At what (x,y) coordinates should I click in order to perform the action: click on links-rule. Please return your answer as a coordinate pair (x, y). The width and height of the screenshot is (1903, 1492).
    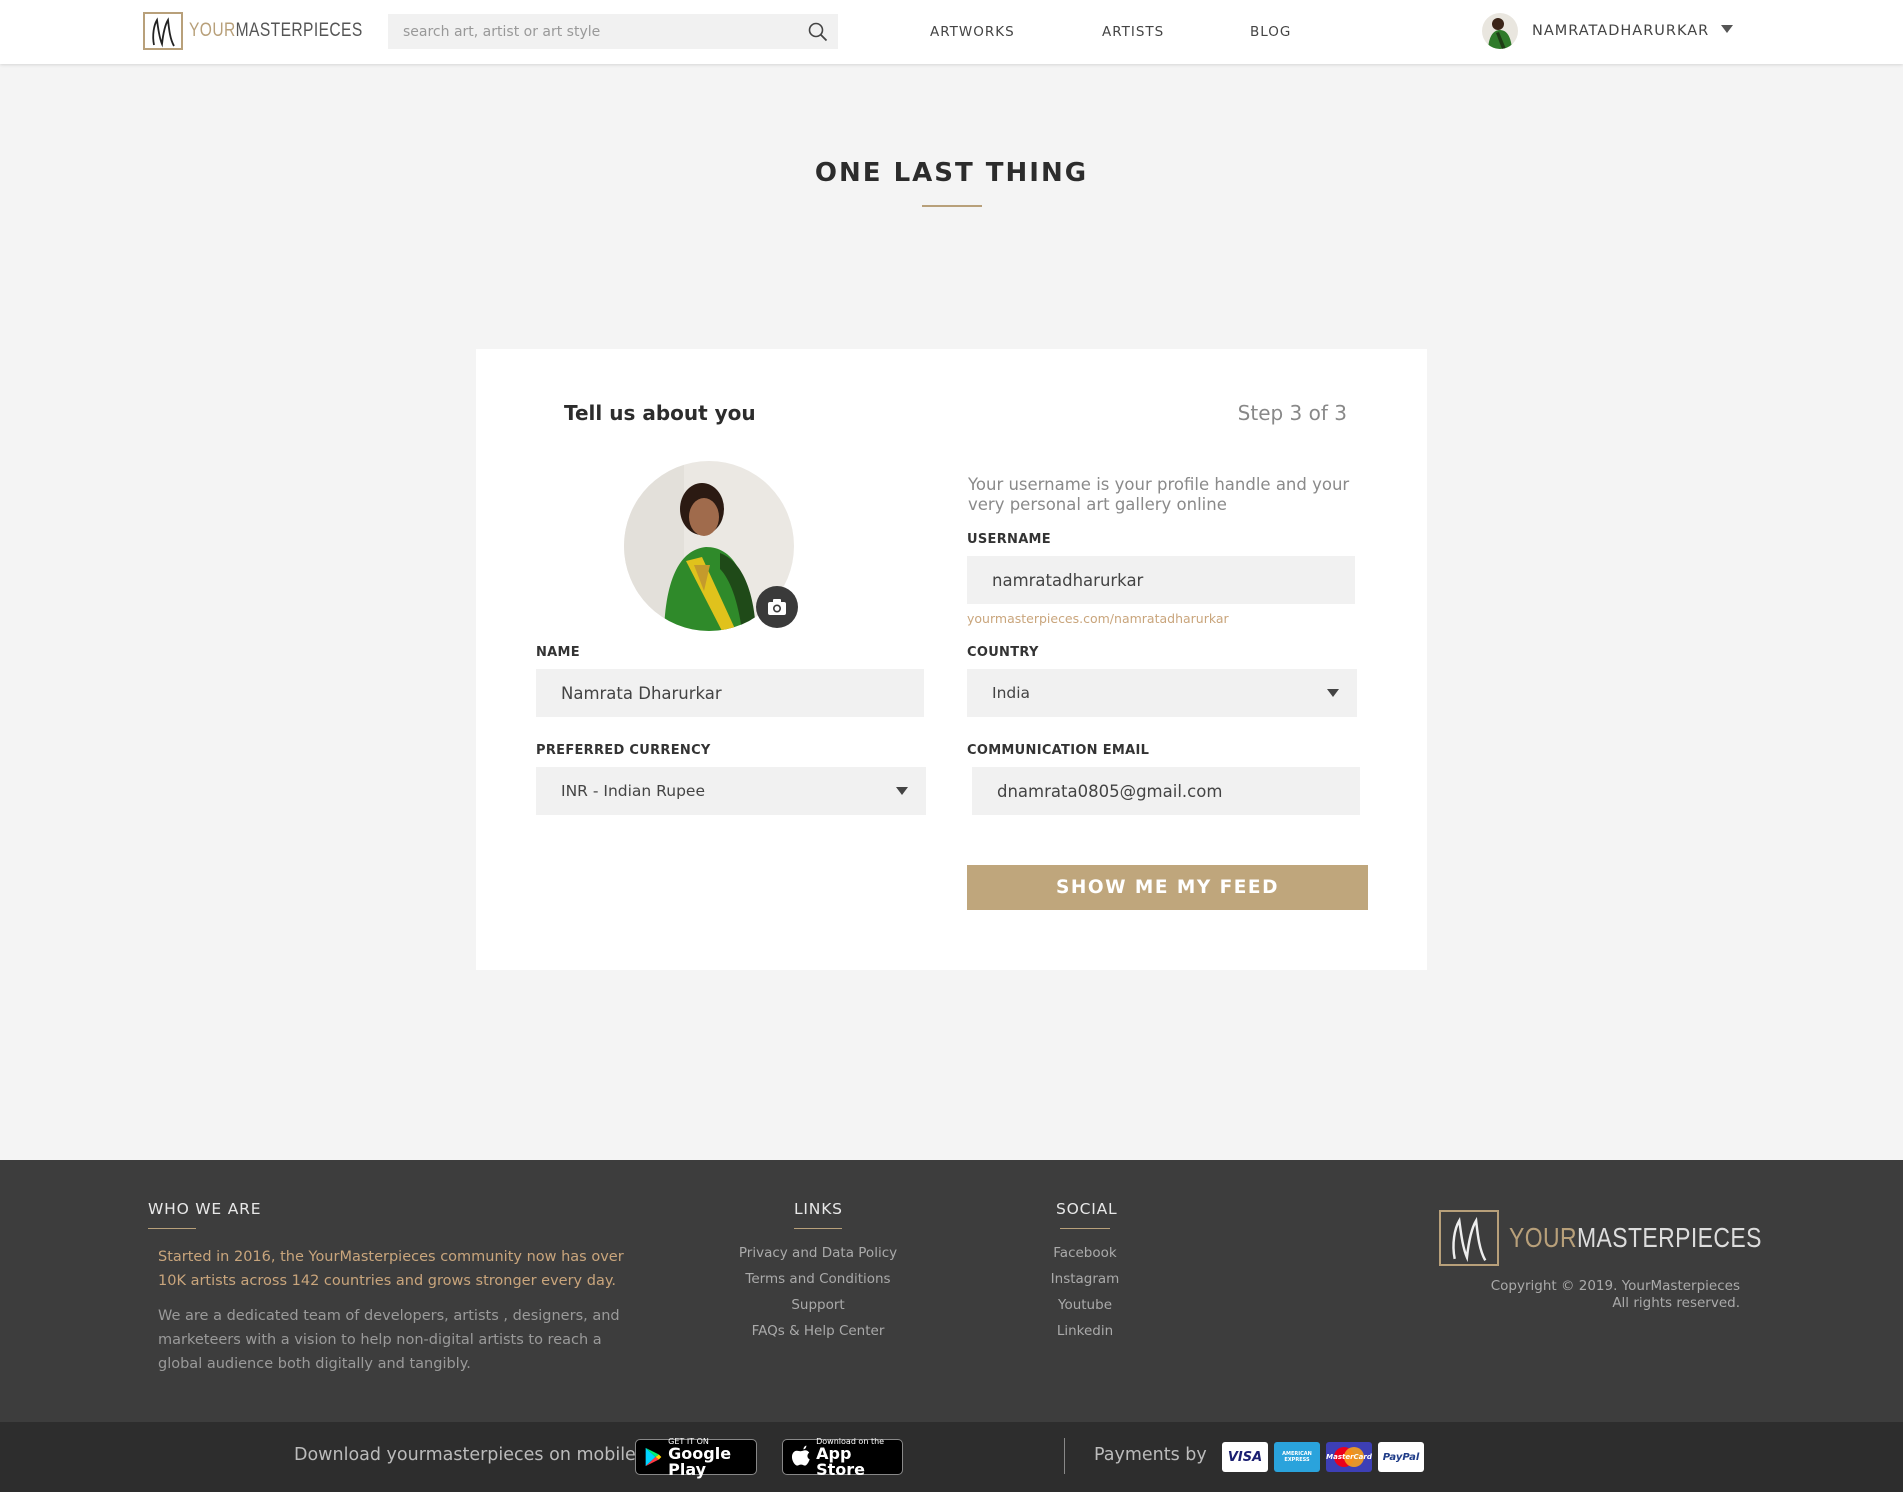
    Looking at the image, I should click on (818, 1228).